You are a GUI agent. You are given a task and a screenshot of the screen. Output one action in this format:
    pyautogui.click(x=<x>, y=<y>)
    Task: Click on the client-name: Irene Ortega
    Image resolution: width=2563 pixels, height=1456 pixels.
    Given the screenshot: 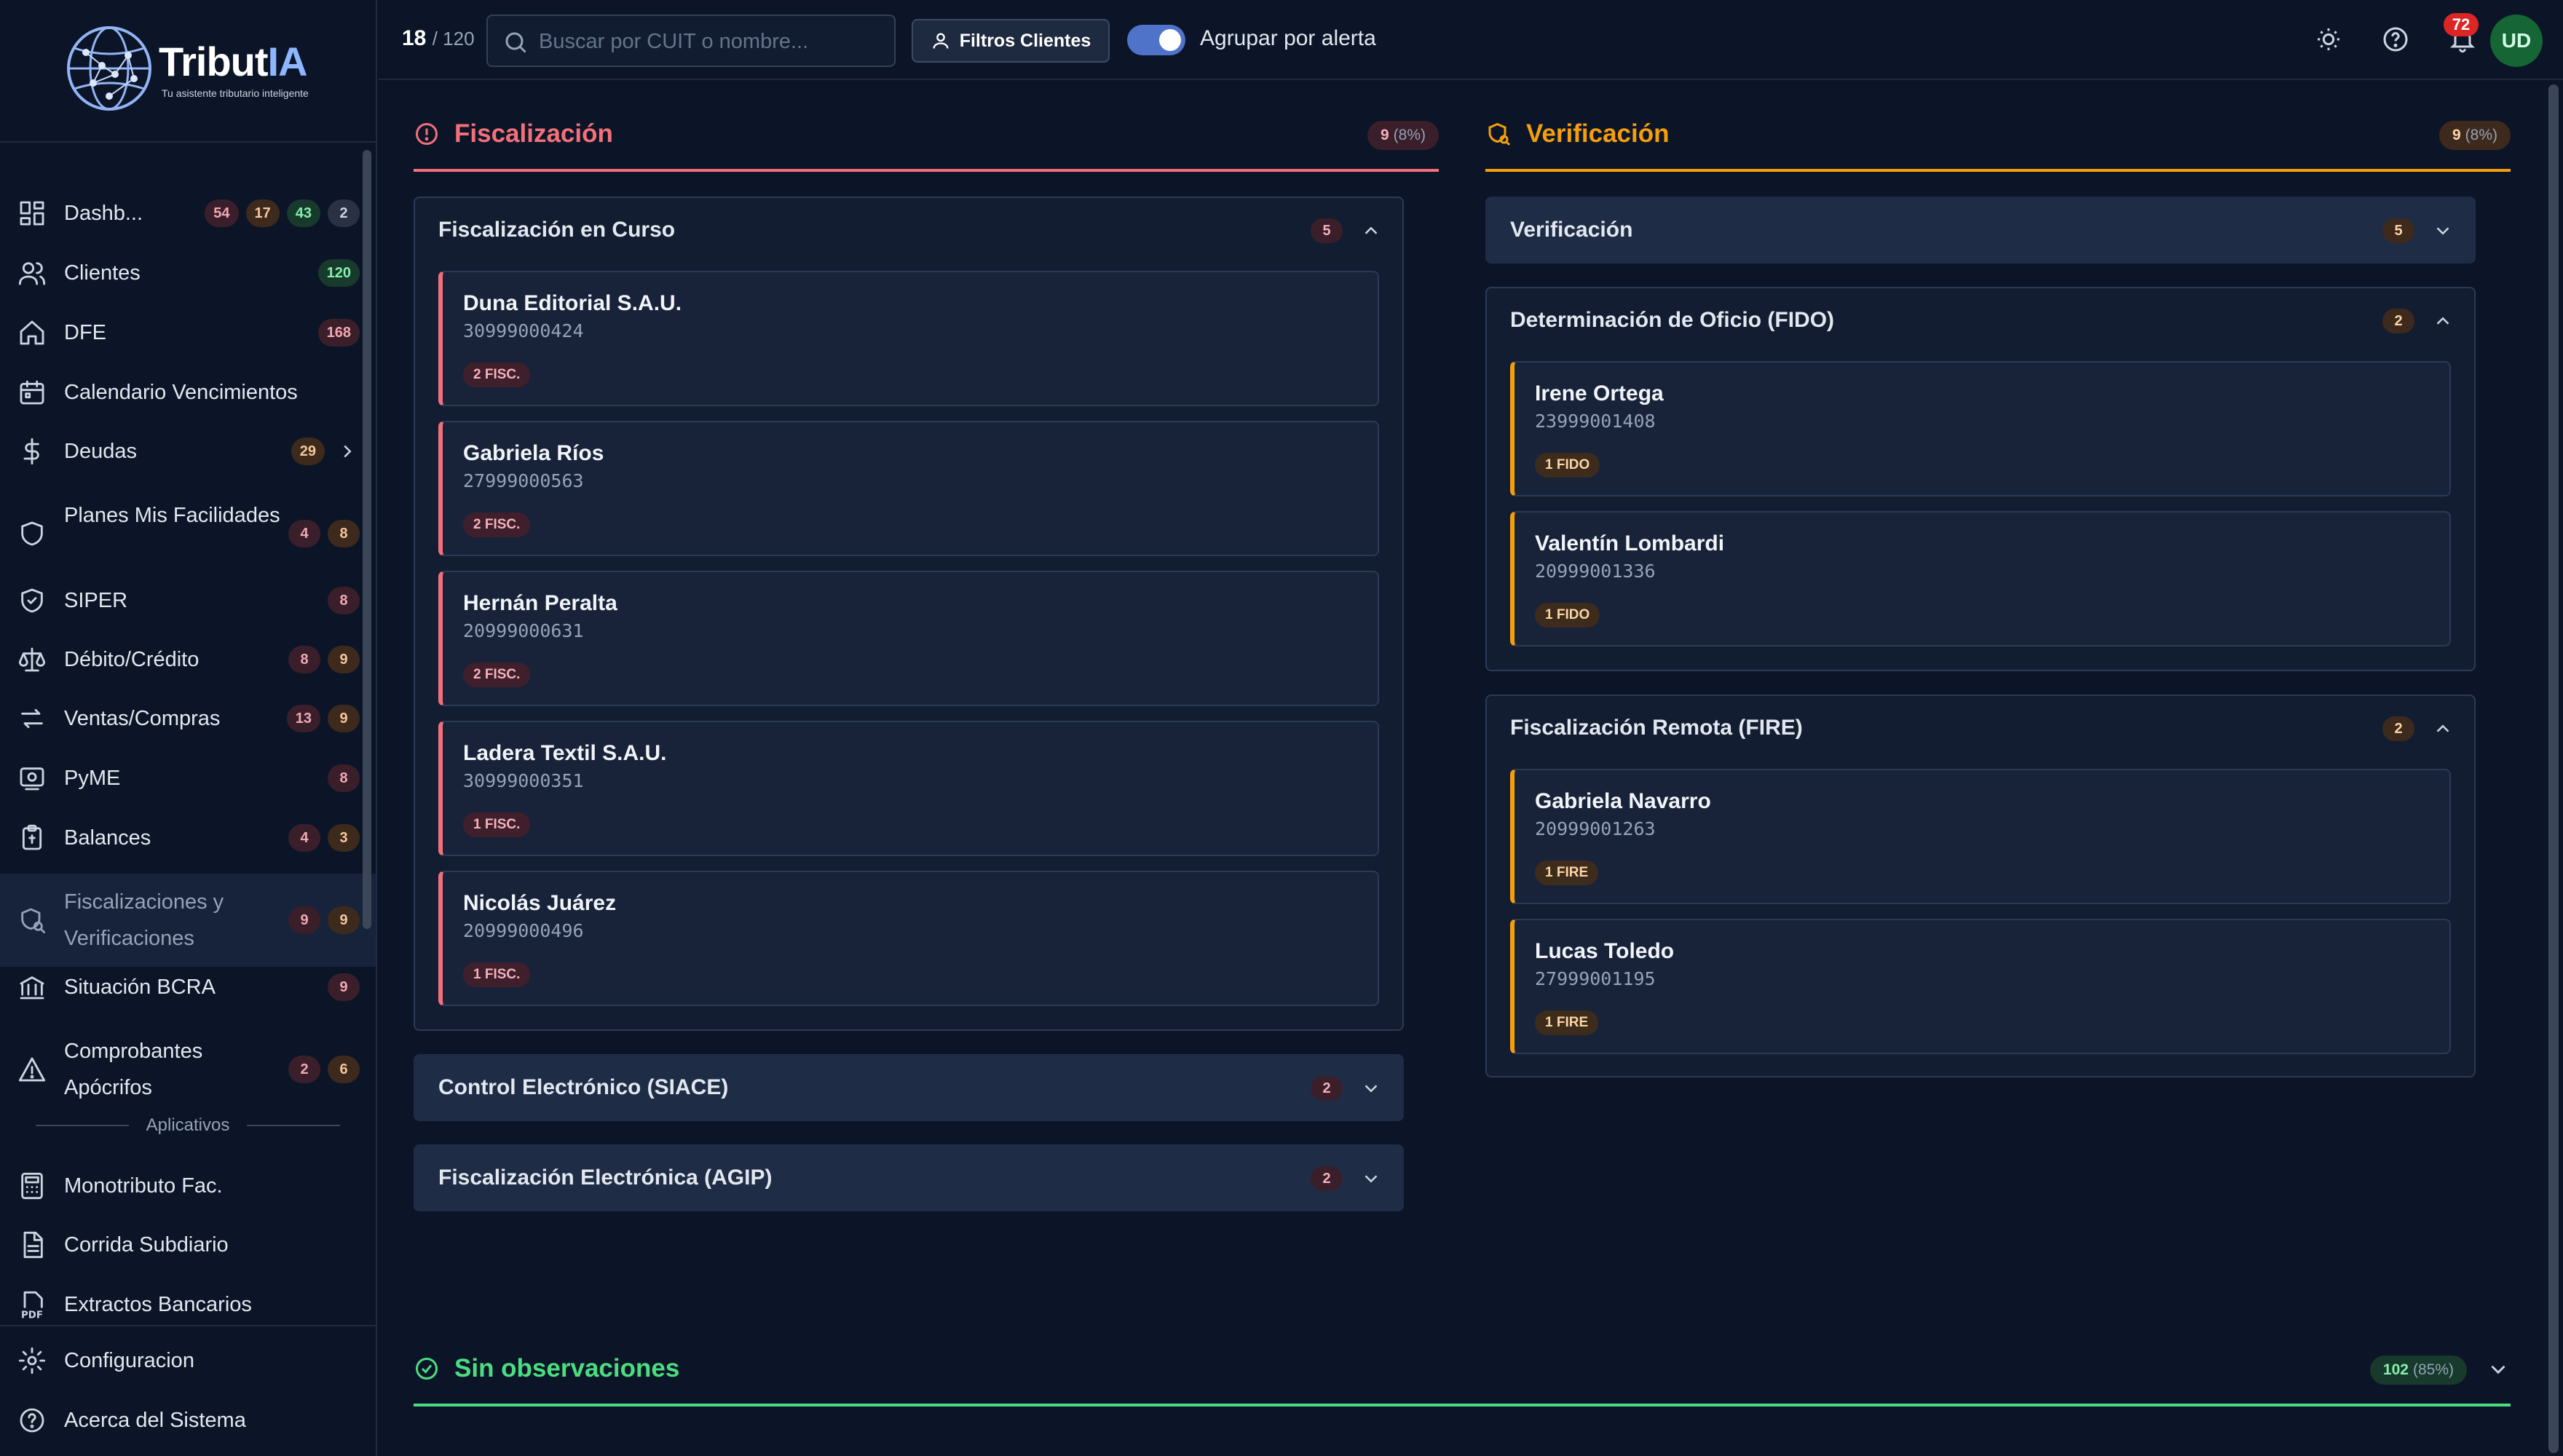 What is the action you would take?
    pyautogui.click(x=1600, y=393)
    